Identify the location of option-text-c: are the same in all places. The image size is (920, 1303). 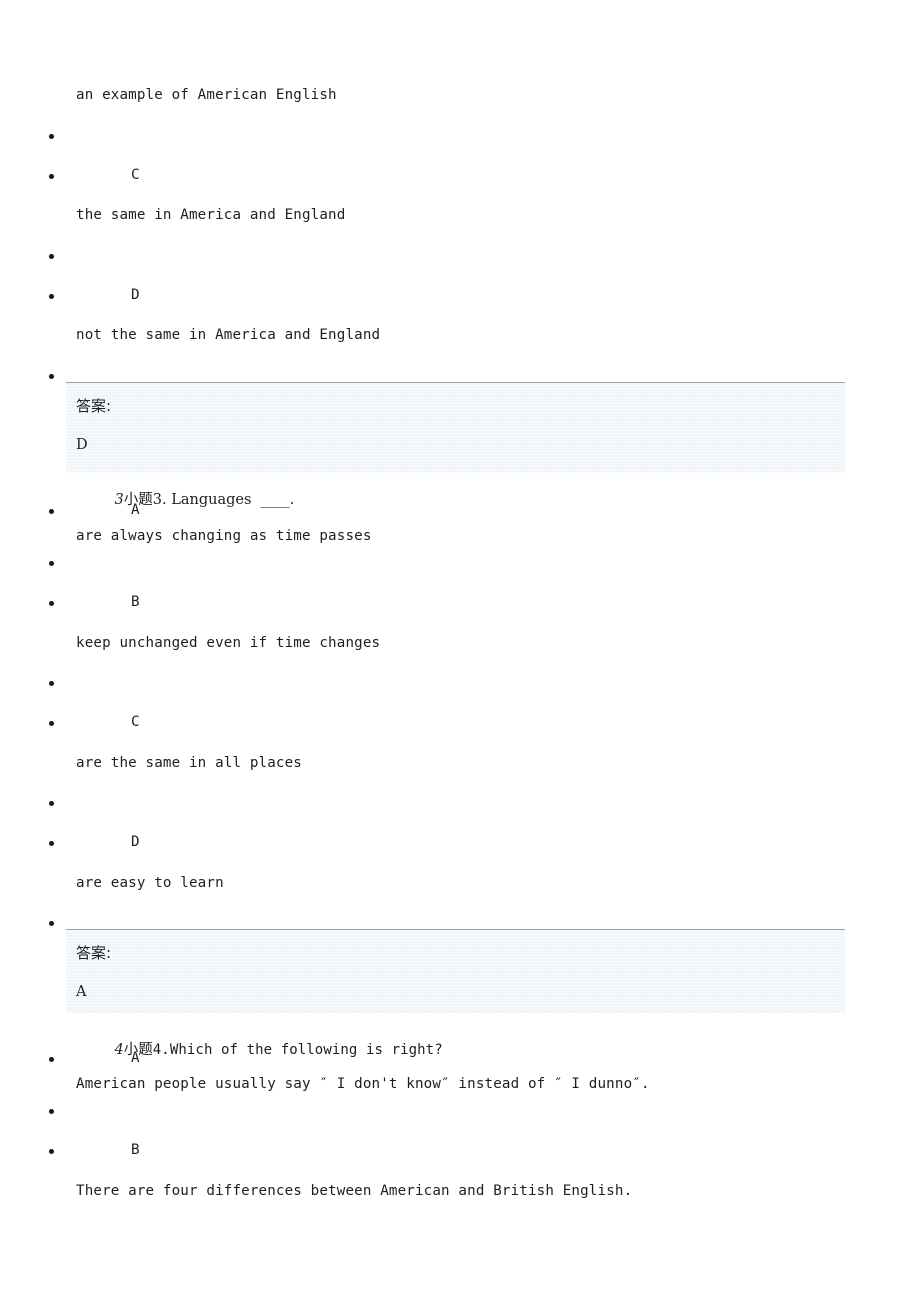
(189, 763).